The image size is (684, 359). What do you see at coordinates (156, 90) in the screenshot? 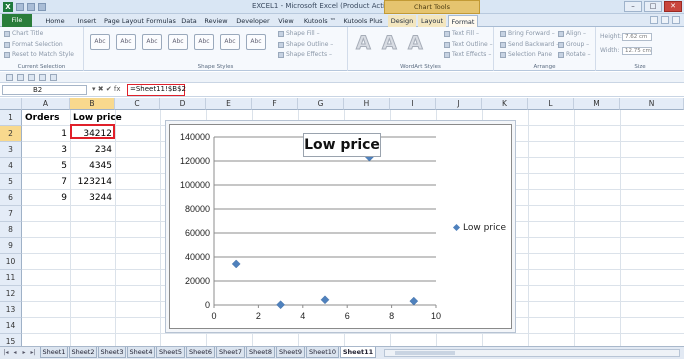
I see `formula-input: =Sheet11!$B$2` at bounding box center [156, 90].